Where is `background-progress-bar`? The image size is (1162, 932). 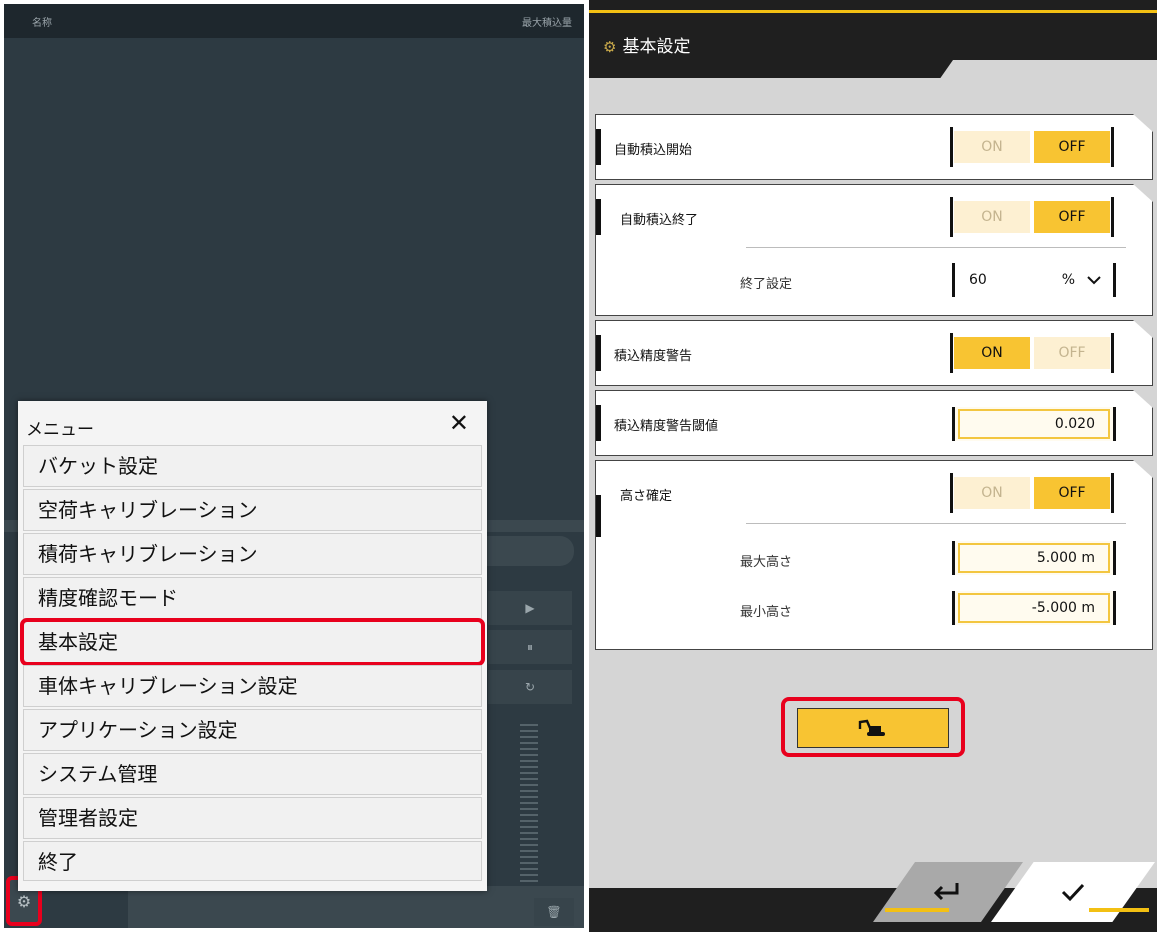 background-progress-bar is located at coordinates (529, 551).